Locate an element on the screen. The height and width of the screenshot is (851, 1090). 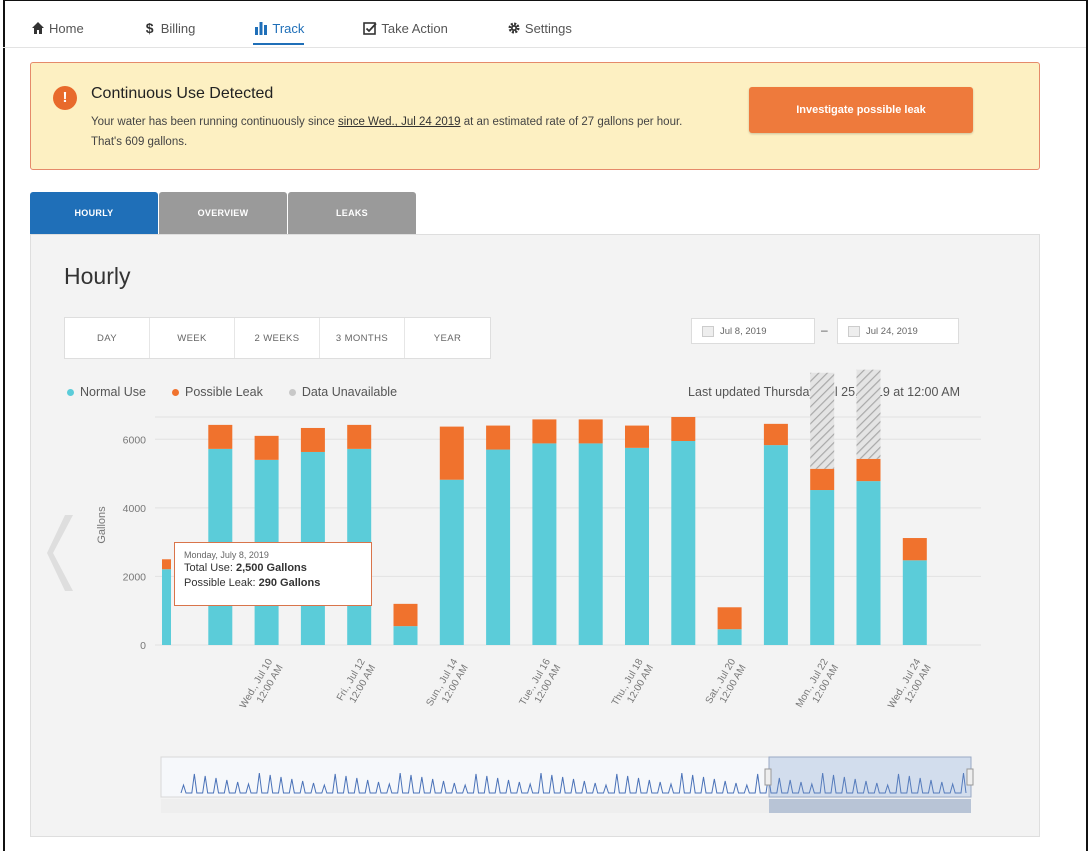
nav-take-action-label: Take Action is located at coordinates (414, 28).